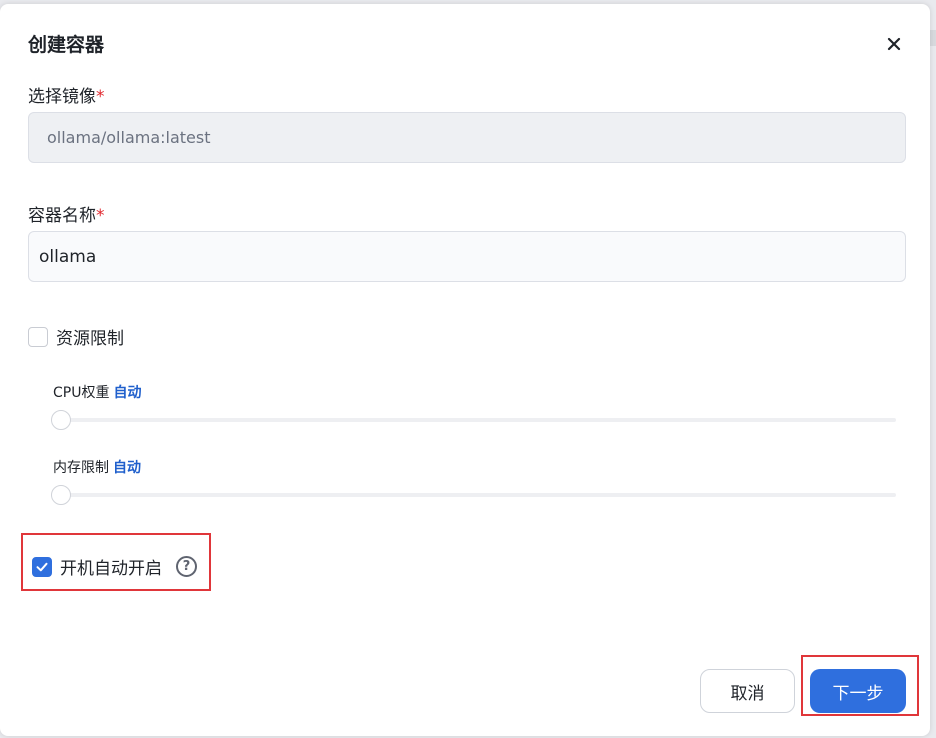 The image size is (936, 738). What do you see at coordinates (127, 393) in the screenshot?
I see `cpu-weight-value: 自动` at bounding box center [127, 393].